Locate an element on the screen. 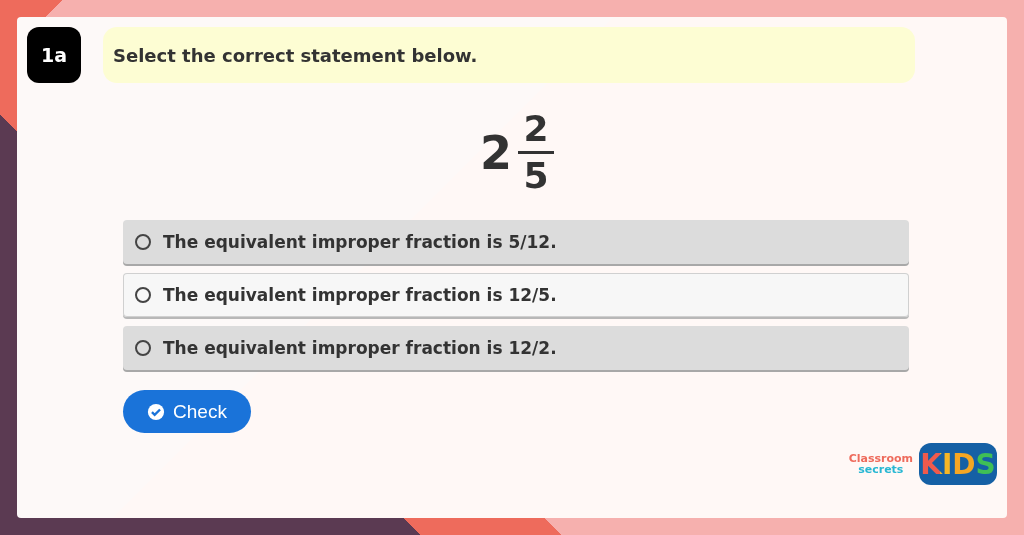 Image resolution: width=1024 pixels, height=535 pixels. question-number: 1a is located at coordinates (54, 55).